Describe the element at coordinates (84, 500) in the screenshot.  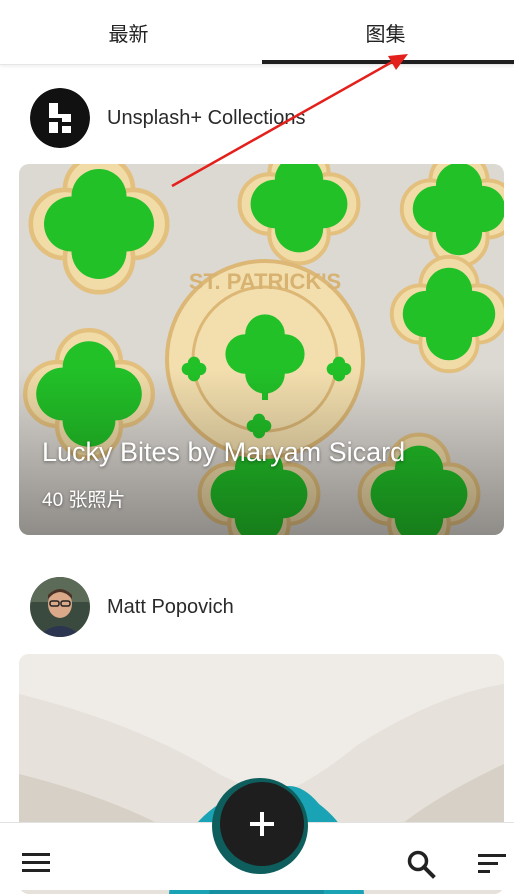
I see `photo-count: 40 张照片` at that location.